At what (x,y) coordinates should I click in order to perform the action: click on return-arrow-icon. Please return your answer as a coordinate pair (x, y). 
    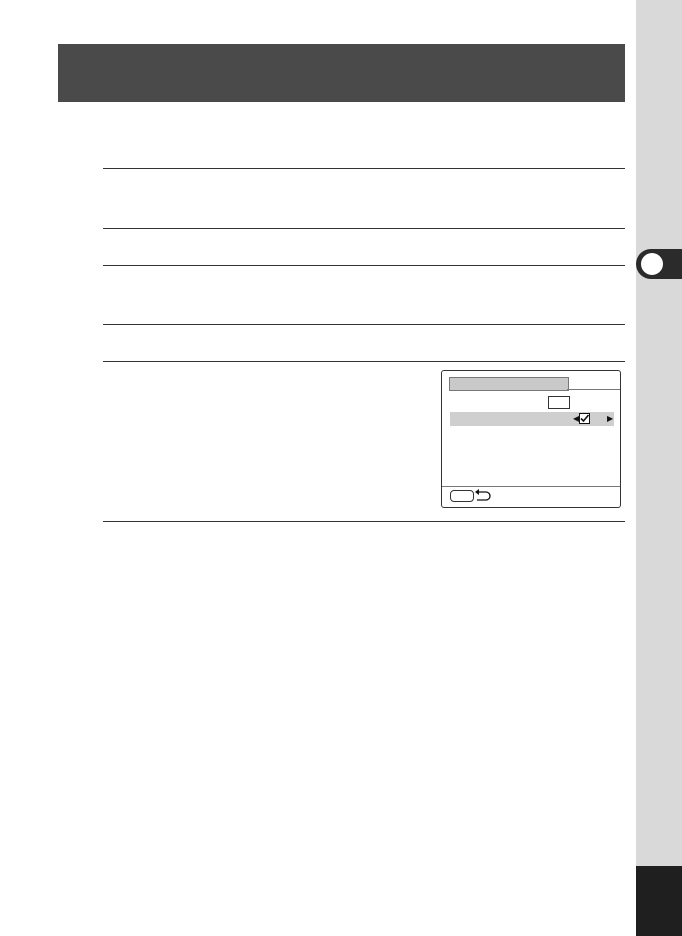
    Looking at the image, I should click on (483, 495).